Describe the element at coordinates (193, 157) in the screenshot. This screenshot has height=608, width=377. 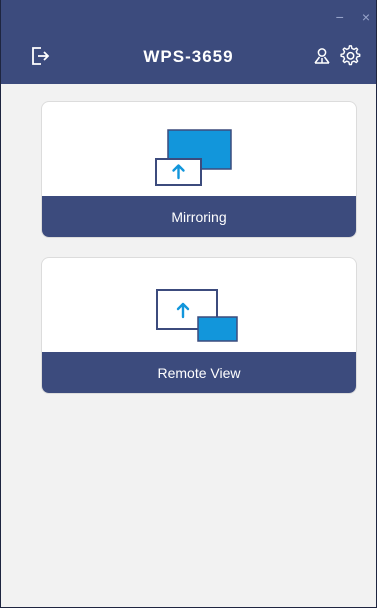
I see `mirroring-icon` at that location.